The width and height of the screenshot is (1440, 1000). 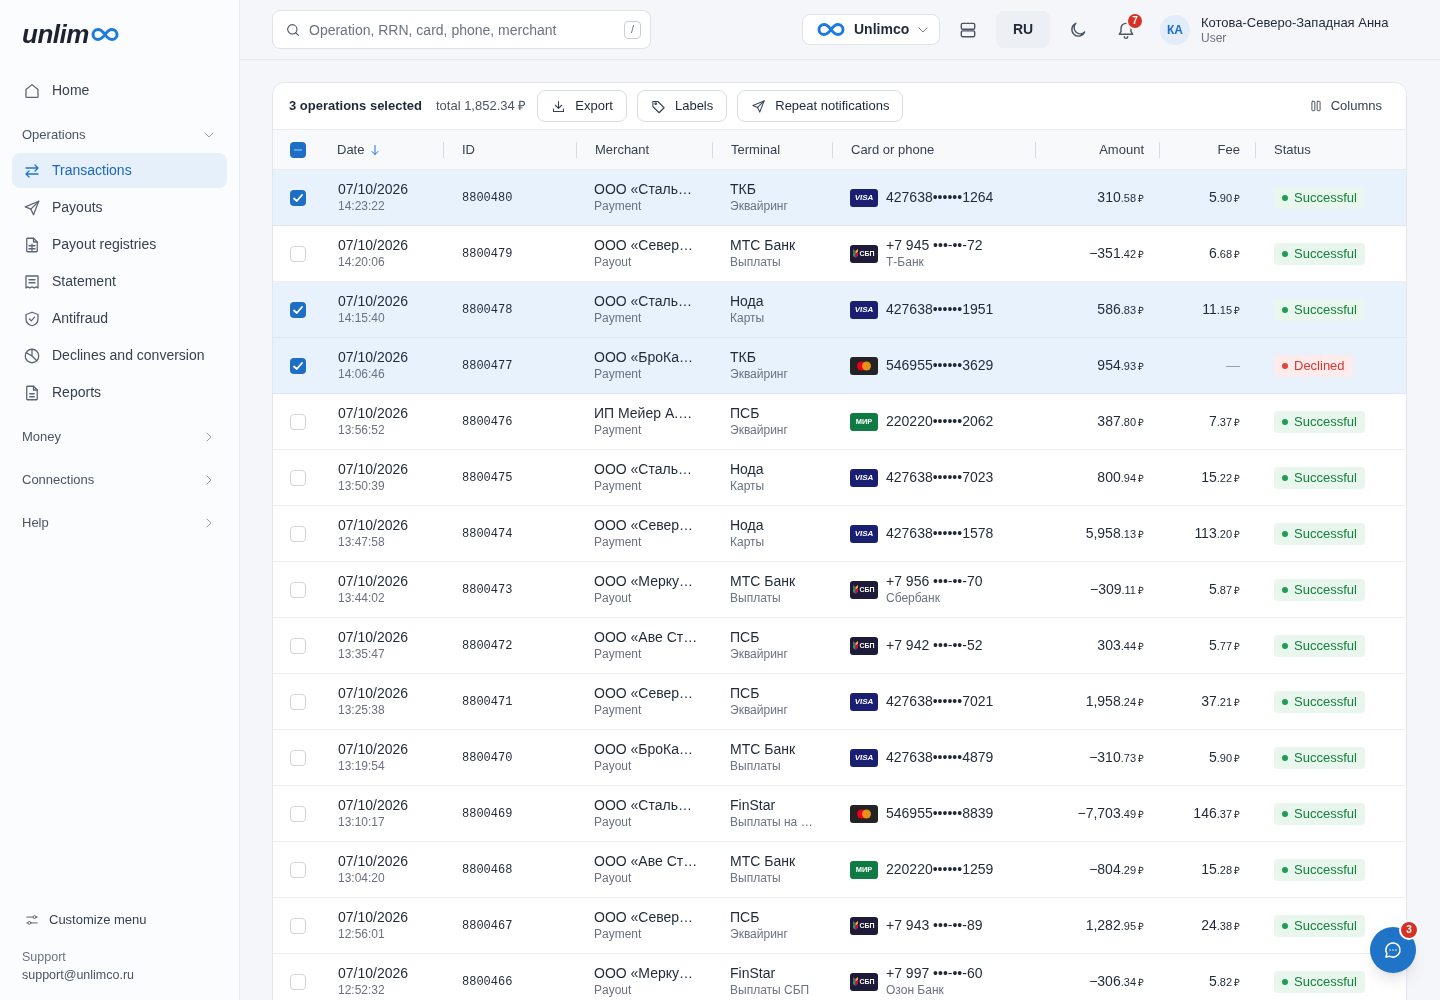 What do you see at coordinates (119, 244) in the screenshot?
I see `nav-item: Payout registries` at bounding box center [119, 244].